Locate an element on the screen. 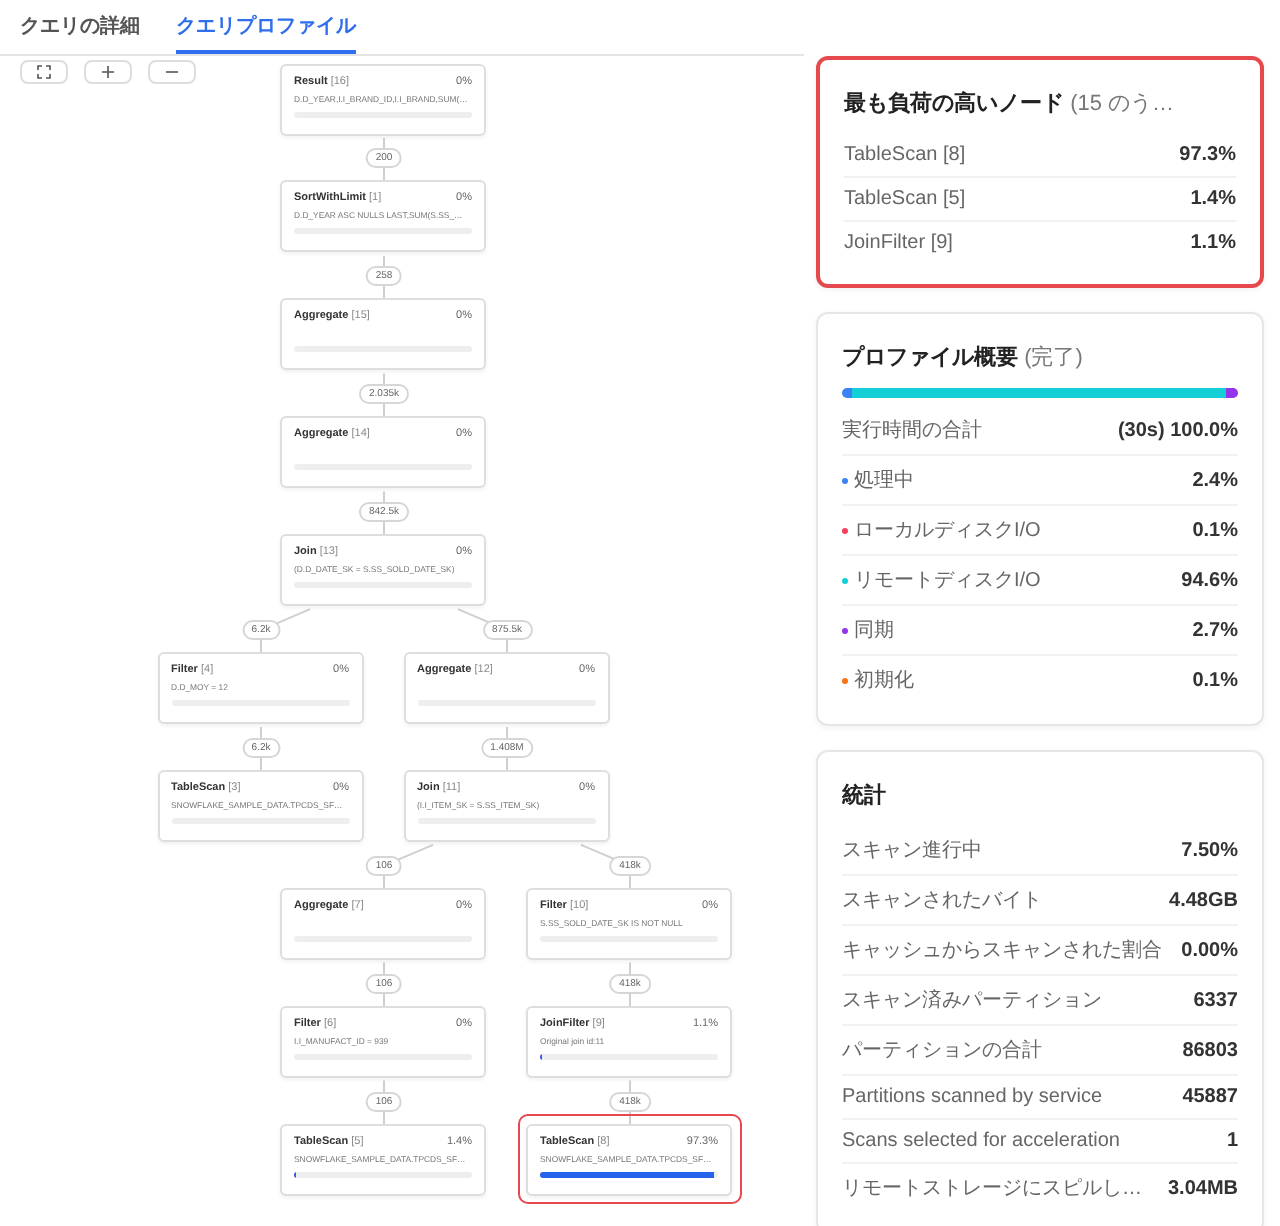  row-label: Partitions scanned by service is located at coordinates (972, 1097).